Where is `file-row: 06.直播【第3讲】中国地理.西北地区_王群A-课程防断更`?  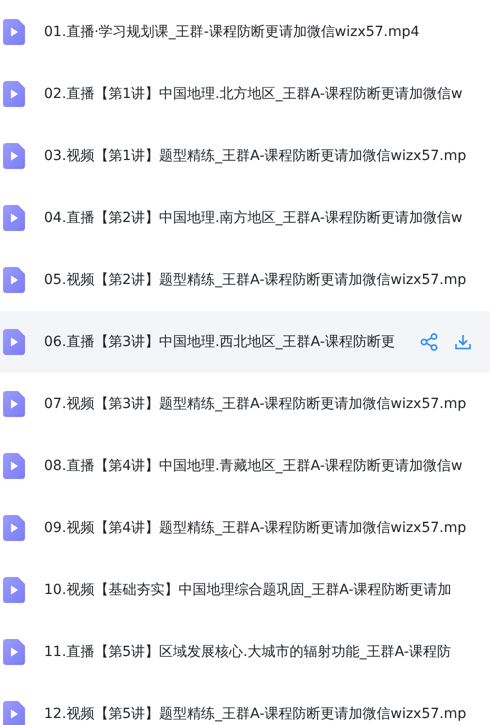
file-row: 06.直播【第3讲】中国地理.西北地区_王群A-课程防断更 is located at coordinates (245, 342).